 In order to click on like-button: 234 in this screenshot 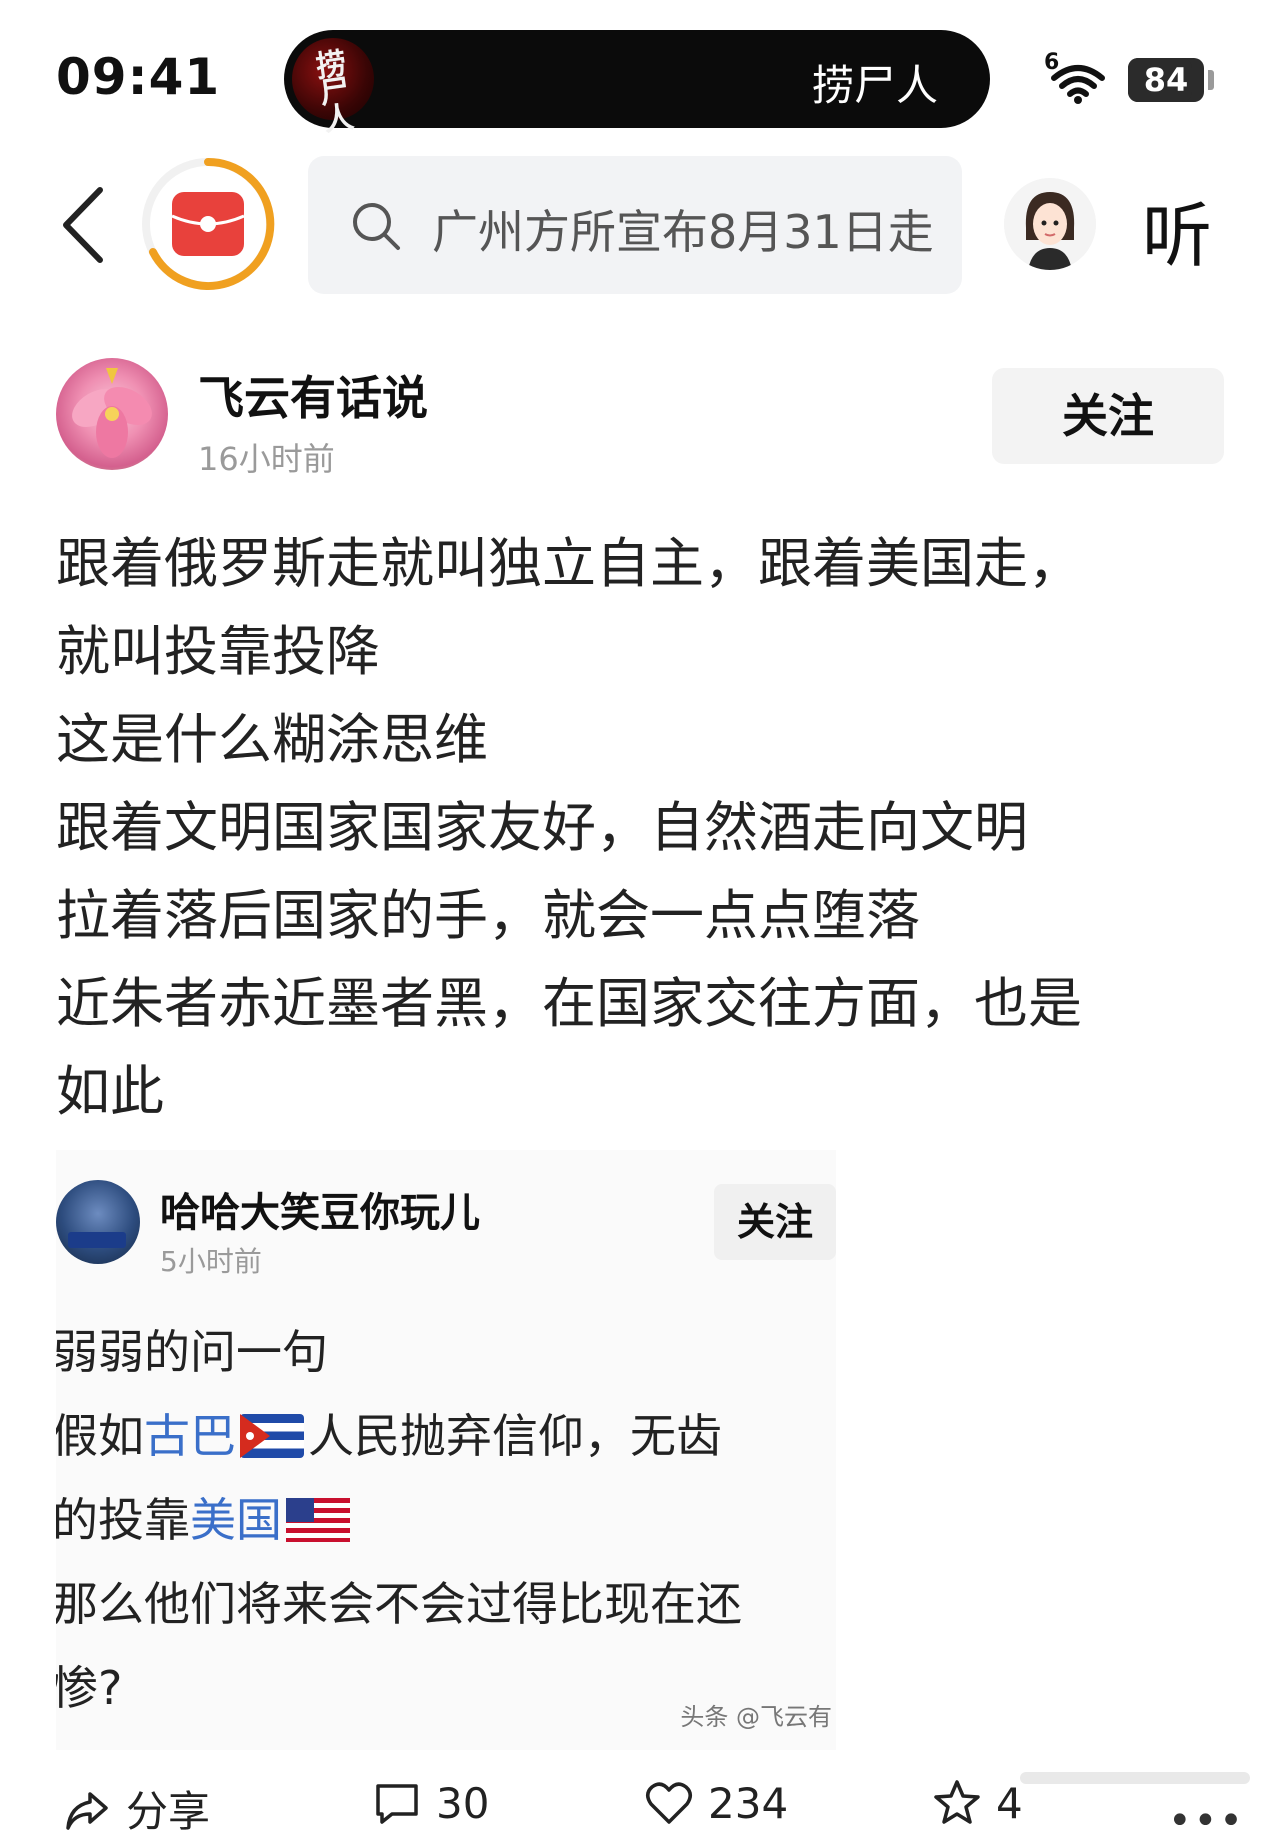, I will do `click(716, 1806)`.